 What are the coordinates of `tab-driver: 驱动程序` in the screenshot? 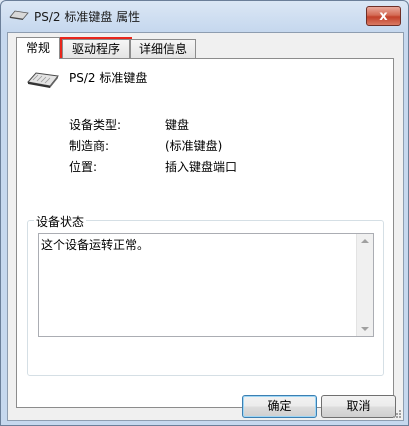 It's located at (96, 48).